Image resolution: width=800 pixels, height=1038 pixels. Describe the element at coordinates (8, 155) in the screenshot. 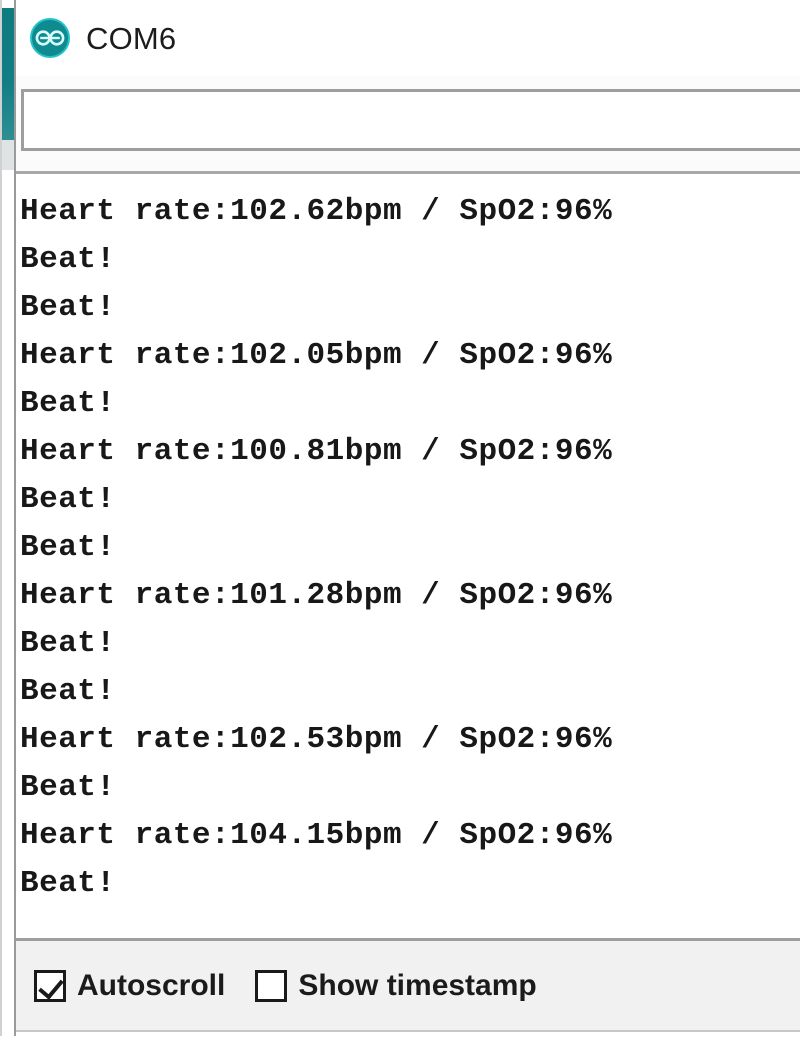

I see `ide-background-sliver` at that location.